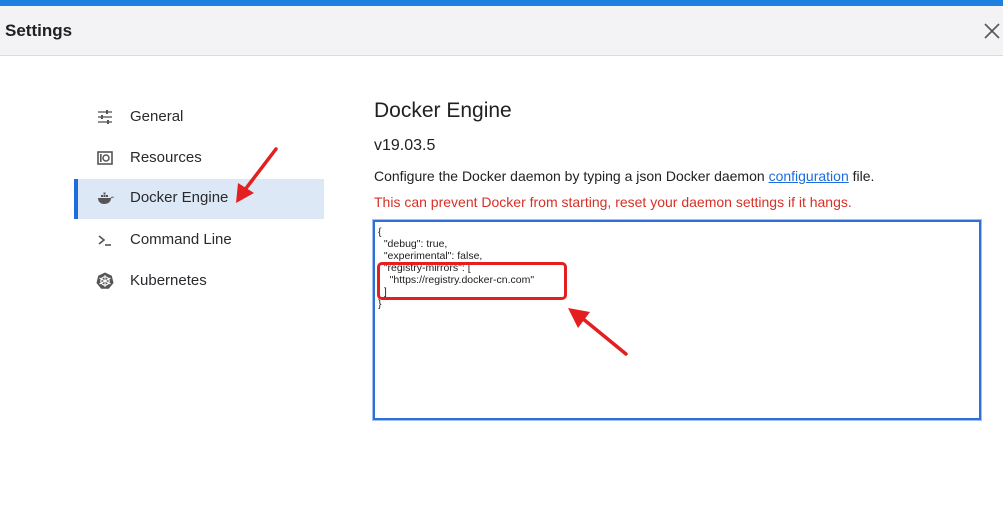 The image size is (1003, 512). Describe the element at coordinates (199, 118) in the screenshot. I see `sidebar-item-general: General` at that location.